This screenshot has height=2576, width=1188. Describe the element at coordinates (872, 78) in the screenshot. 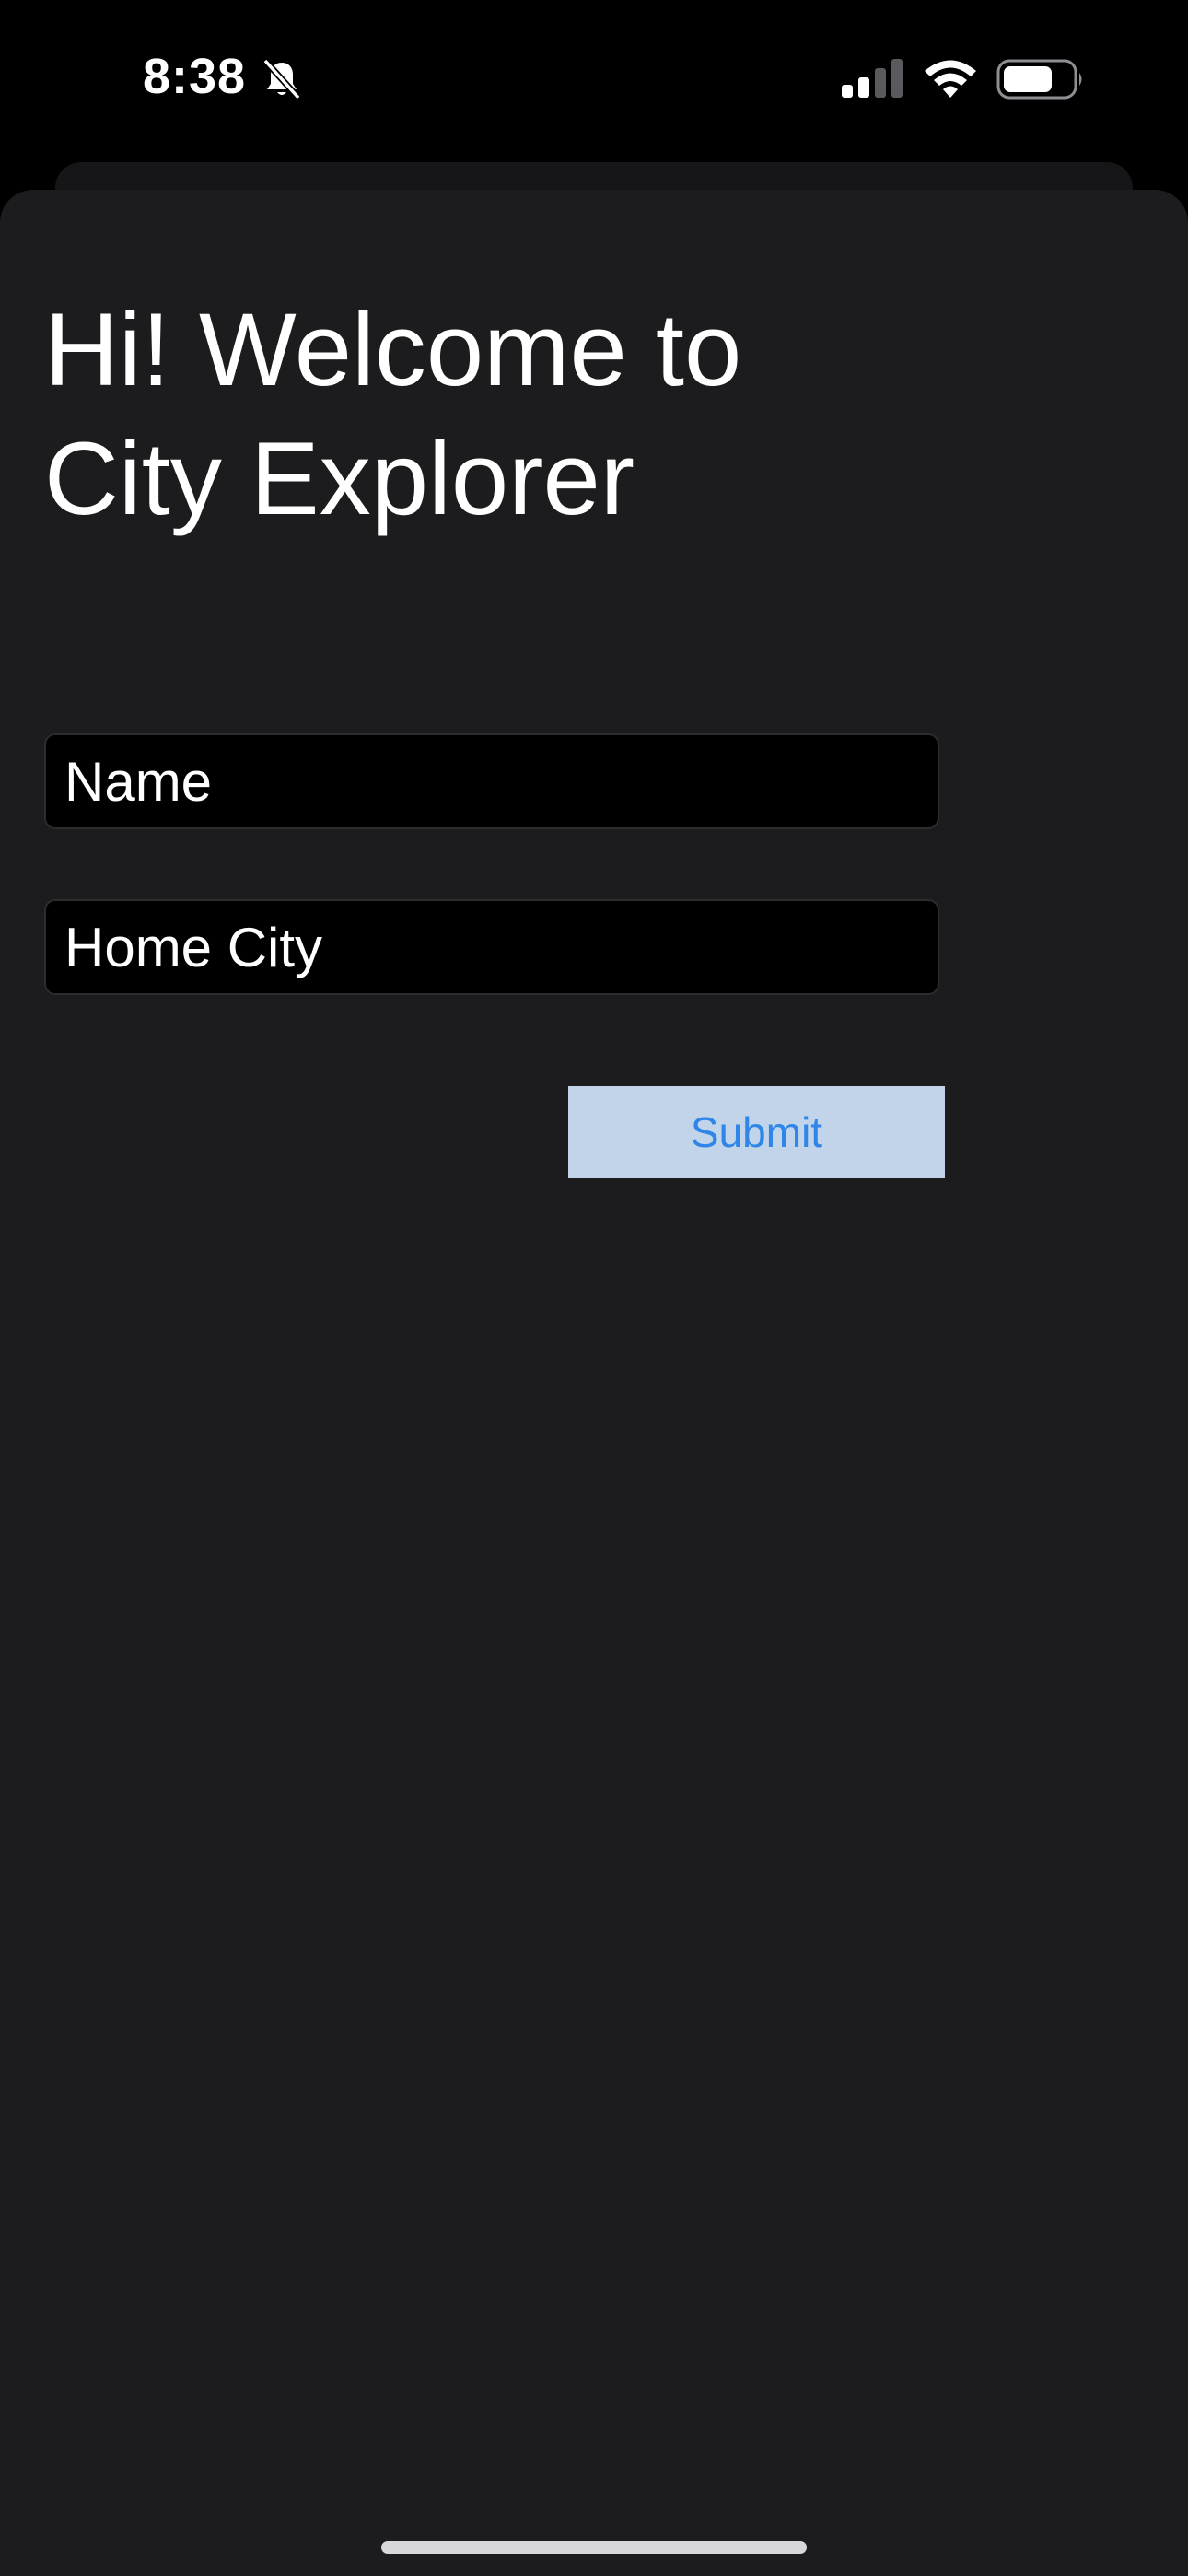

I see `cellular-signal-icon` at that location.